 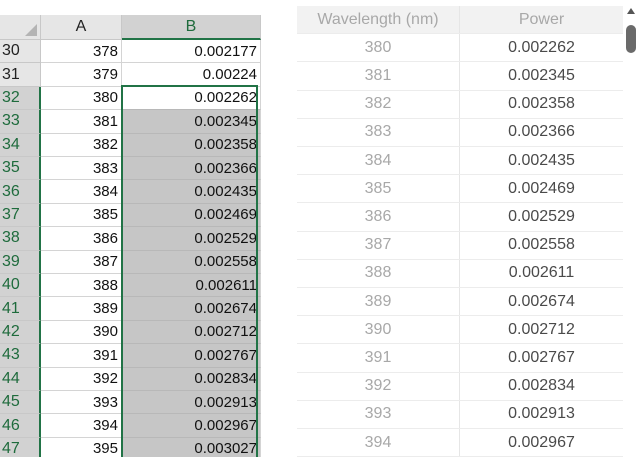 I want to click on column-header-a: A, so click(x=81, y=27).